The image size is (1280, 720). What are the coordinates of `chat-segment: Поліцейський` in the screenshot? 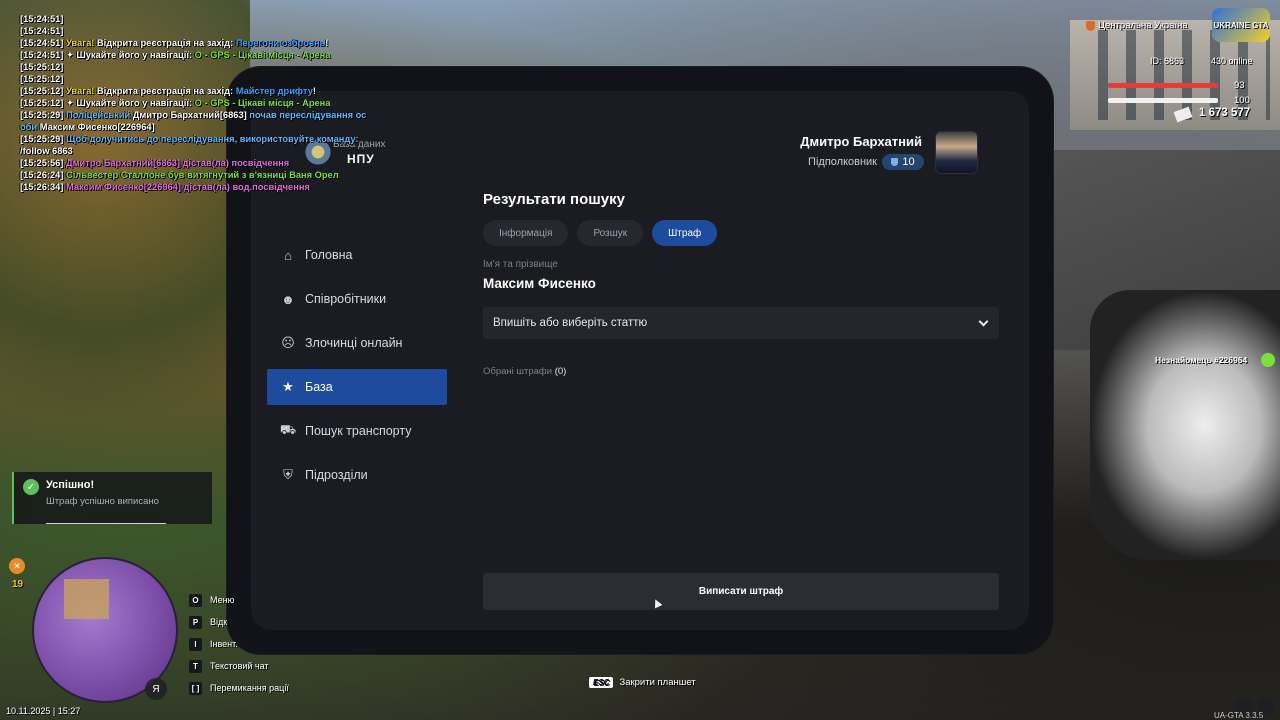 It's located at (99, 115).